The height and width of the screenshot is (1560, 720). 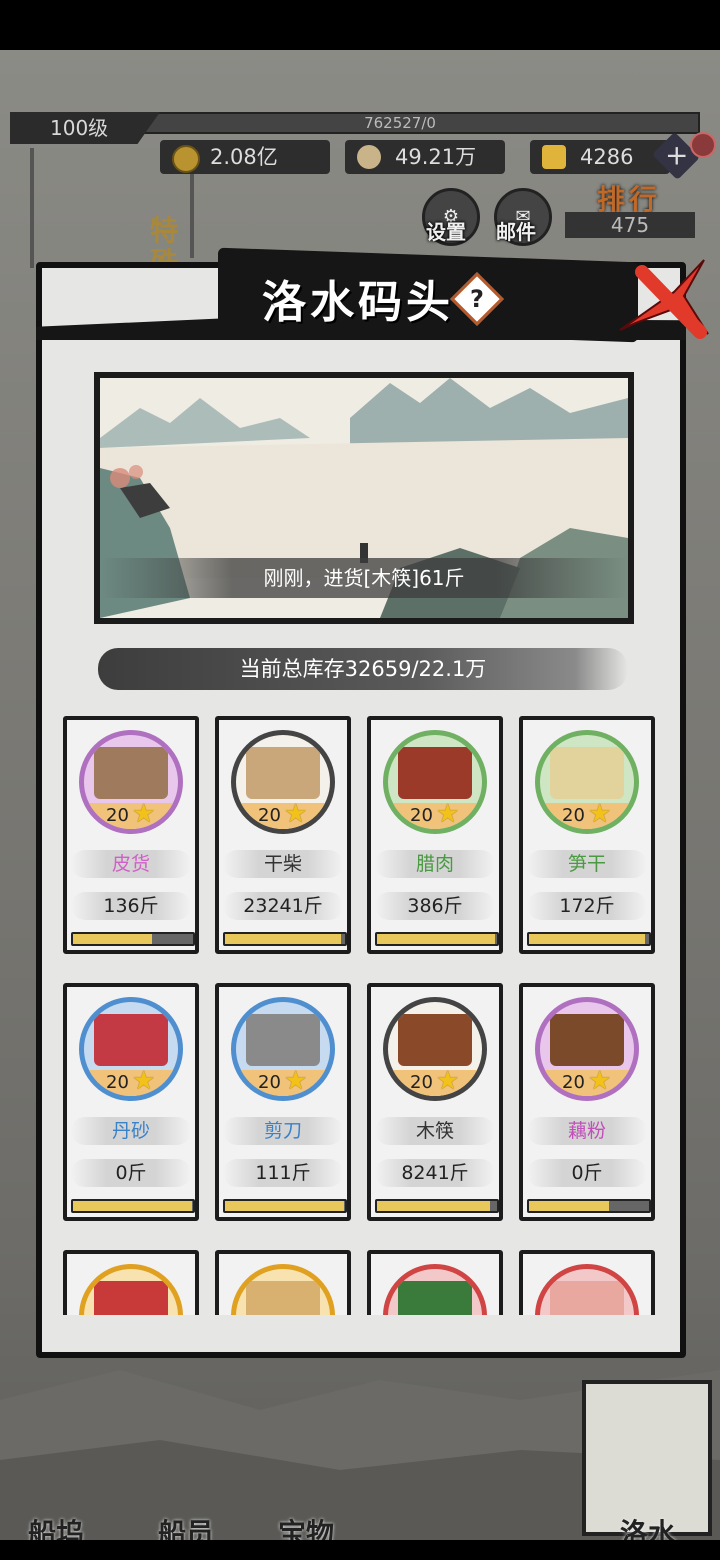 I want to click on goods-amount: 23241斤, so click(x=283, y=906).